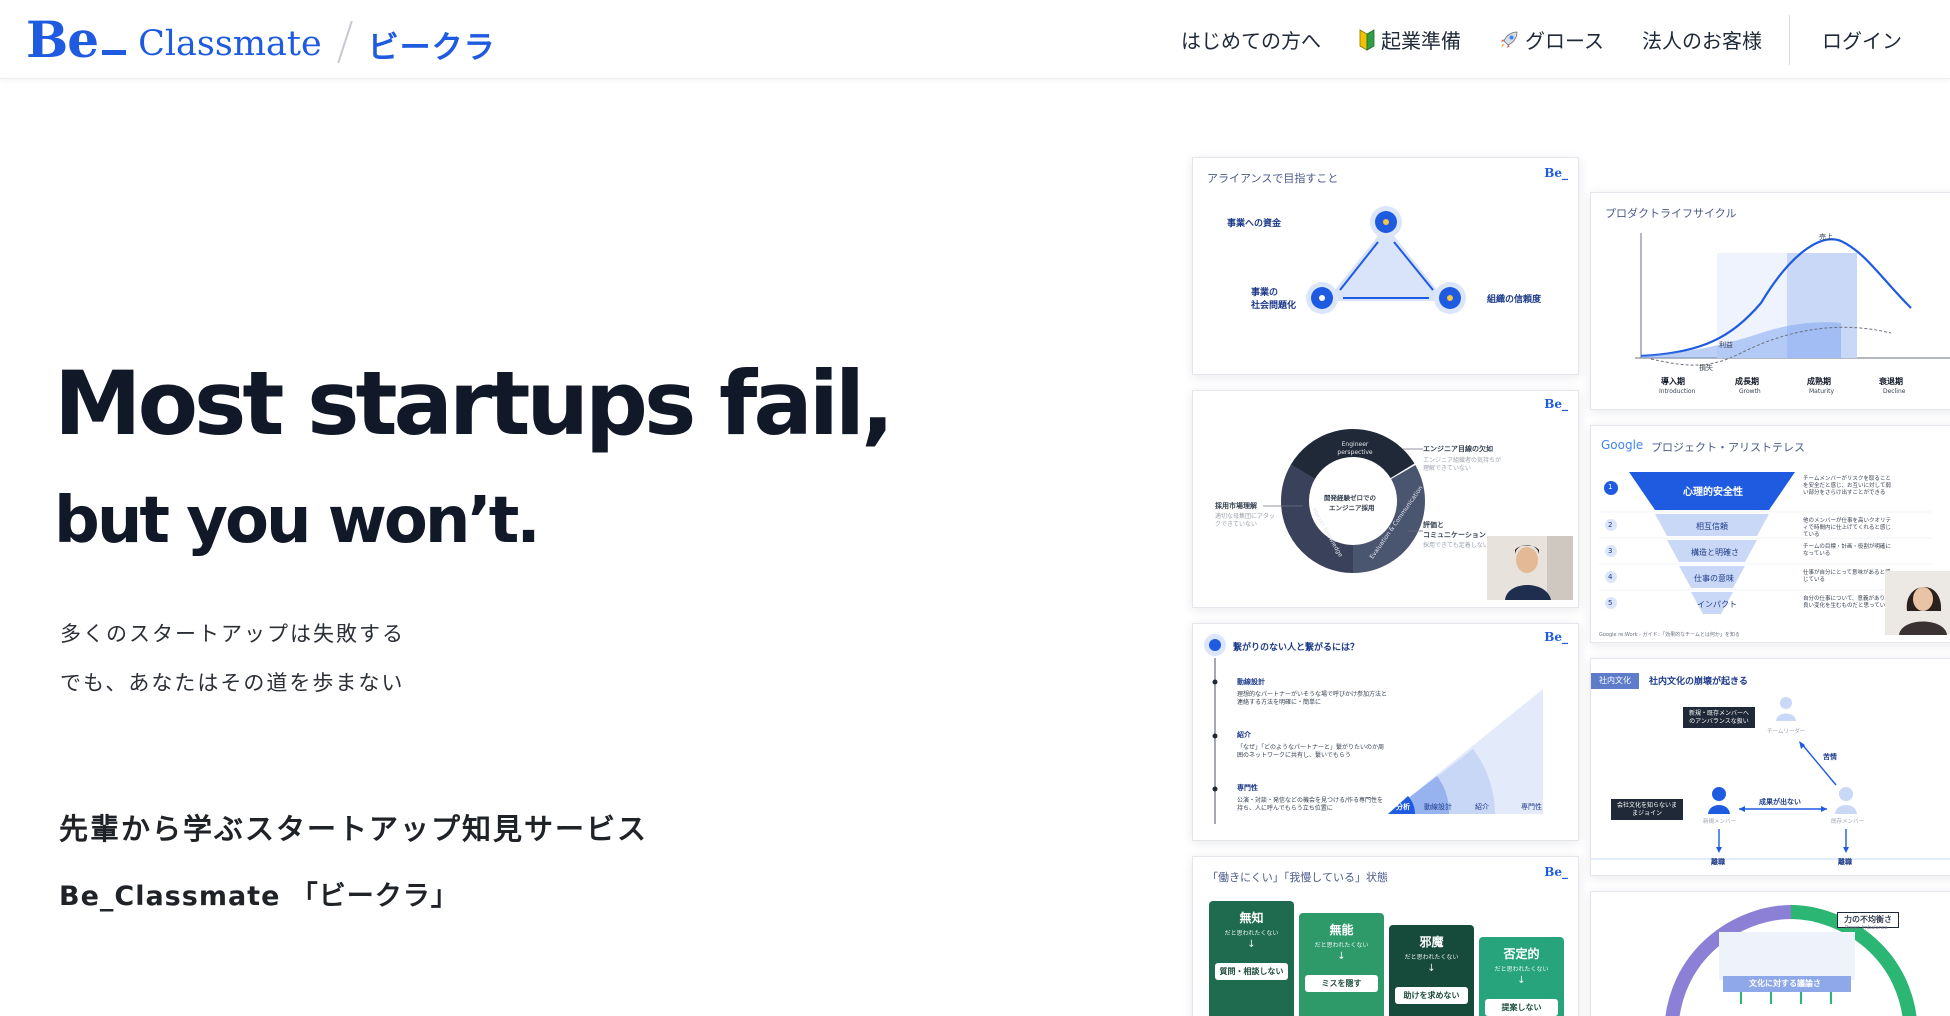 The width and height of the screenshot is (1950, 1016). Describe the element at coordinates (1847, 602) in the screenshot. I see `aristotle-note-5: 自分の仕事について、意義があり、良い変化を生むものだと思っている` at that location.